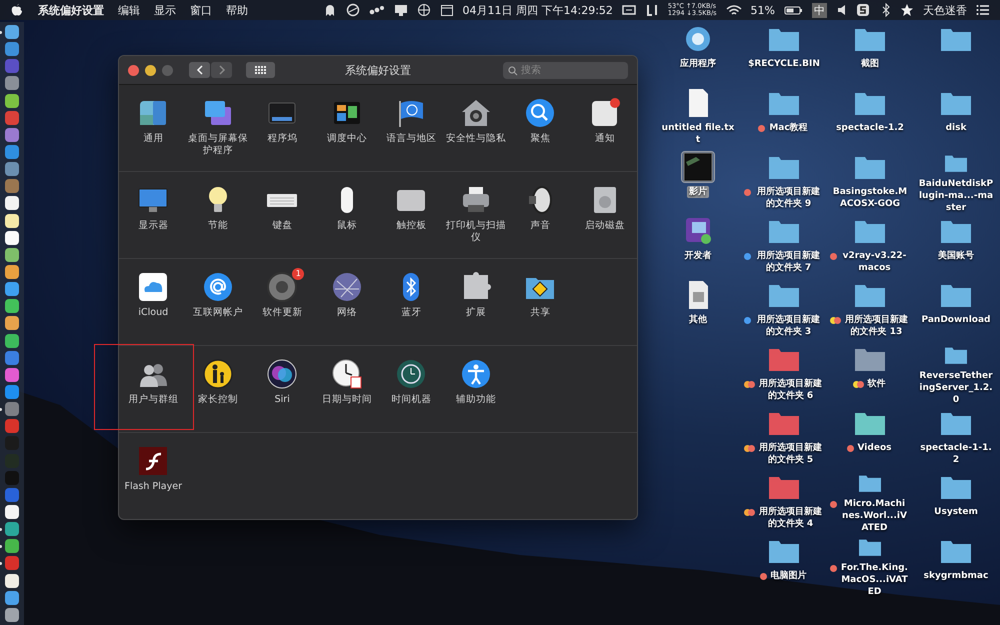  Describe the element at coordinates (956, 128) in the screenshot. I see `file-name: disk` at that location.